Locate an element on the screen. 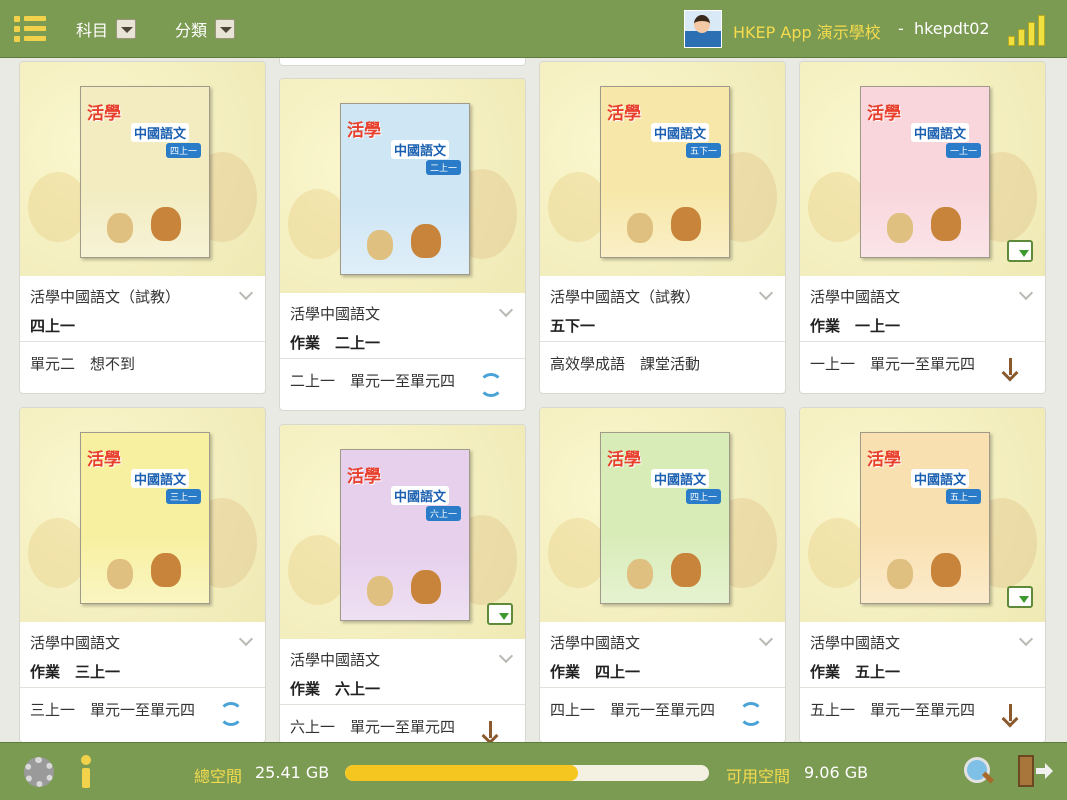 The image size is (1067, 800). card-stub is located at coordinates (402, 62).